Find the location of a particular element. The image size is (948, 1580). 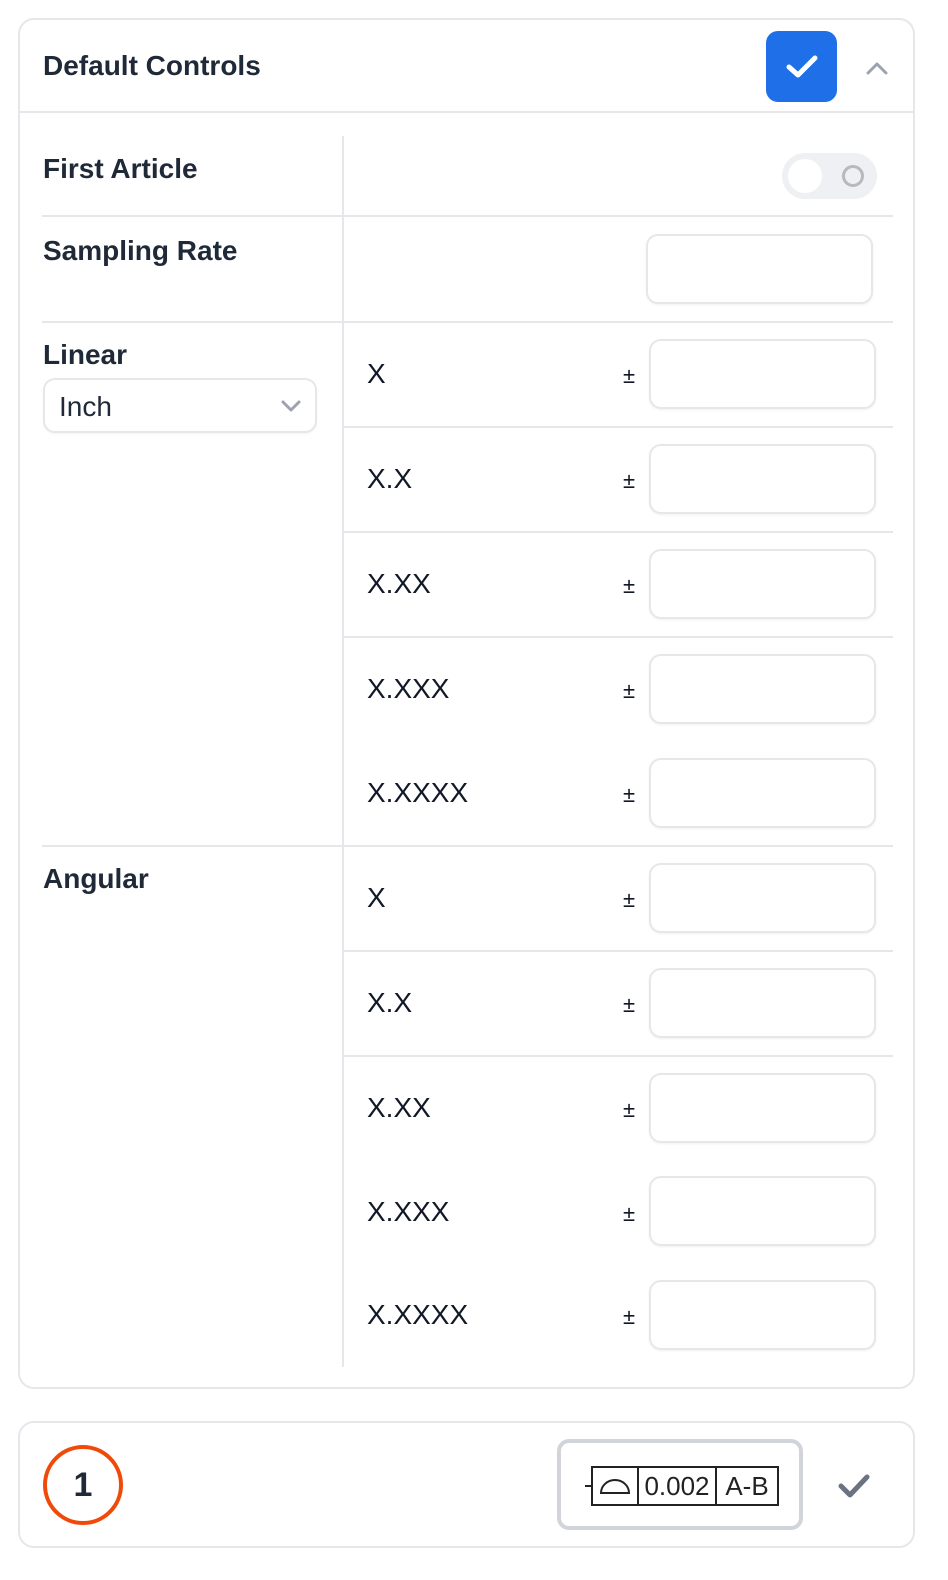

linear-format-label: X.XXX is located at coordinates (408, 688).